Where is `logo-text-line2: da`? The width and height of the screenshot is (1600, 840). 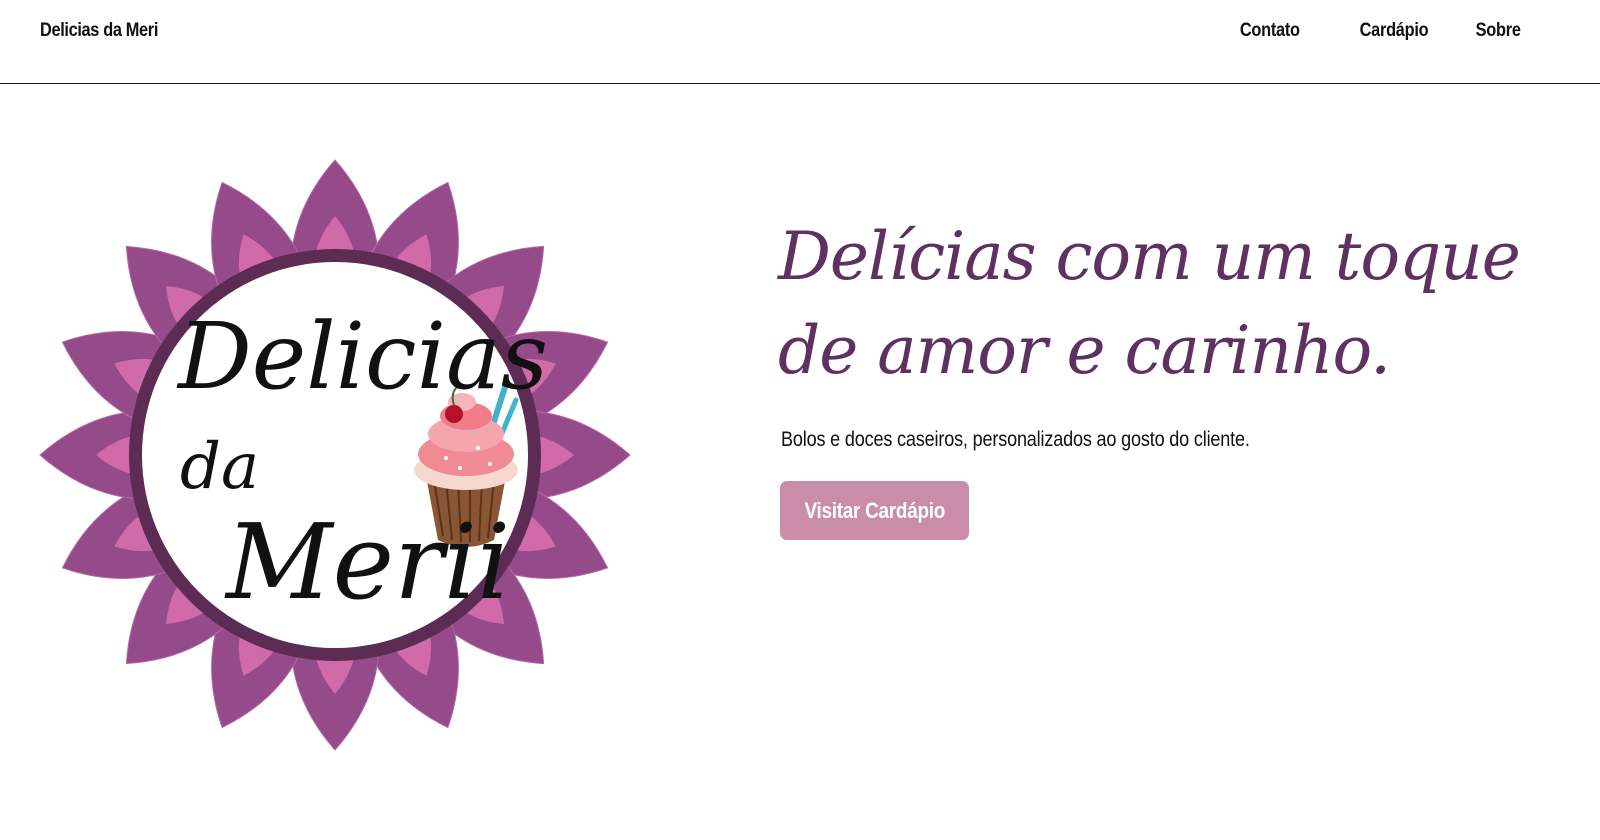 logo-text-line2: da is located at coordinates (219, 467).